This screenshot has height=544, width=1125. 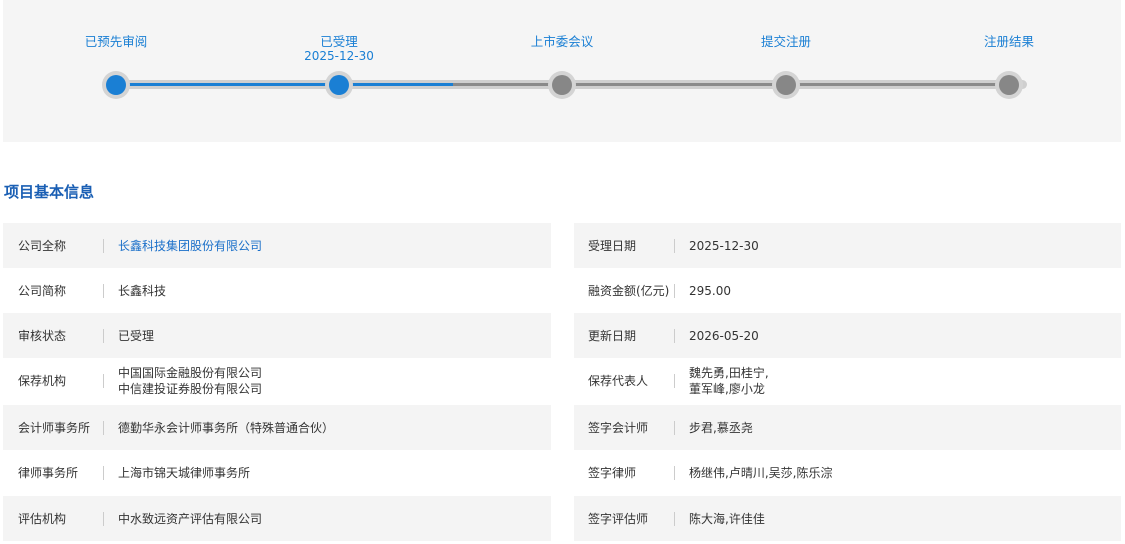 What do you see at coordinates (727, 518) in the screenshot?
I see `field-value: 陈大海,许佳佳` at bounding box center [727, 518].